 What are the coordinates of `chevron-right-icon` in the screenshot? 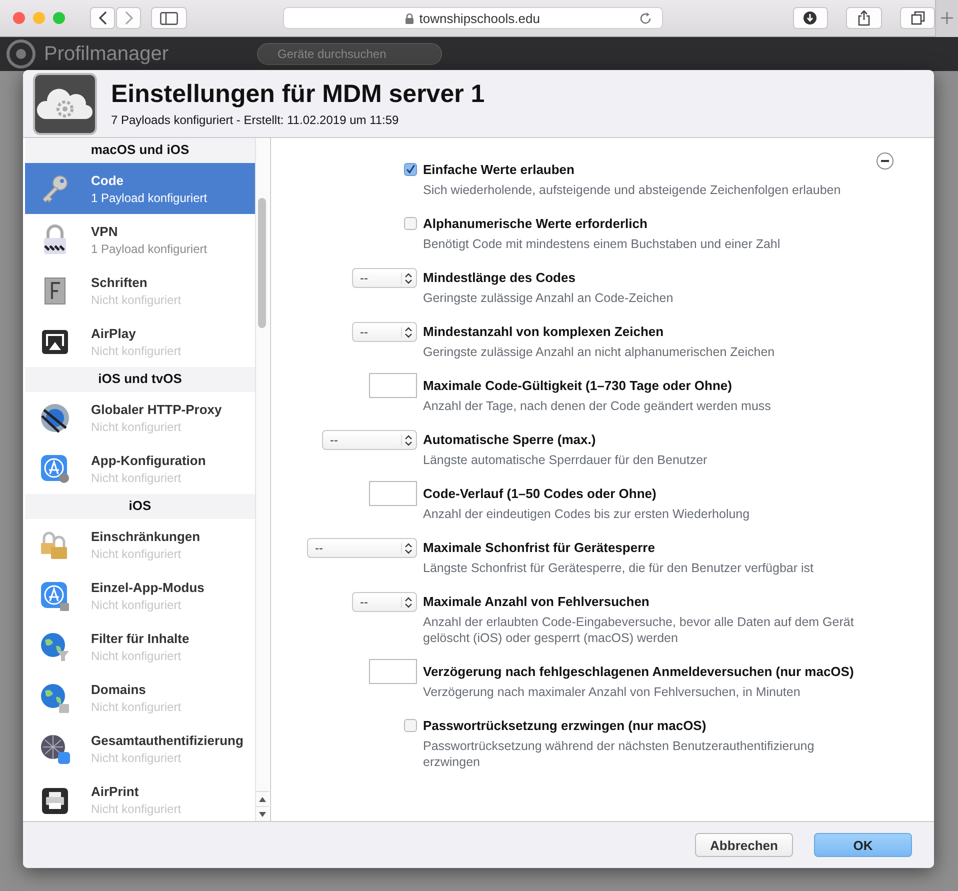 It's located at (129, 18).